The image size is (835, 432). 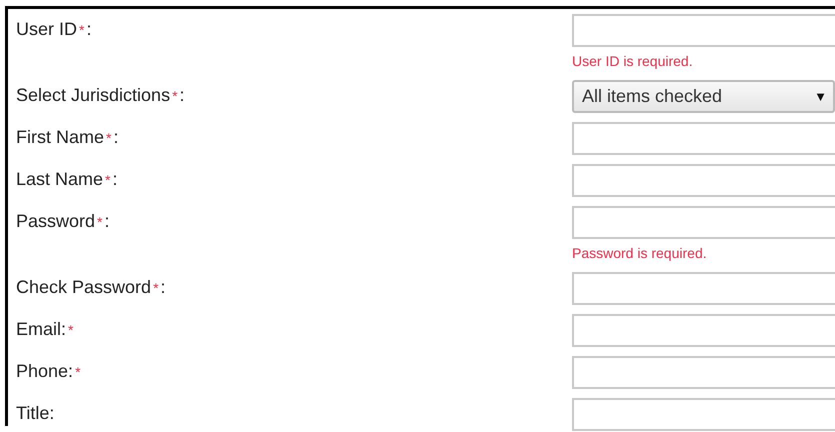 I want to click on field-label: Check Password*:, so click(x=91, y=287).